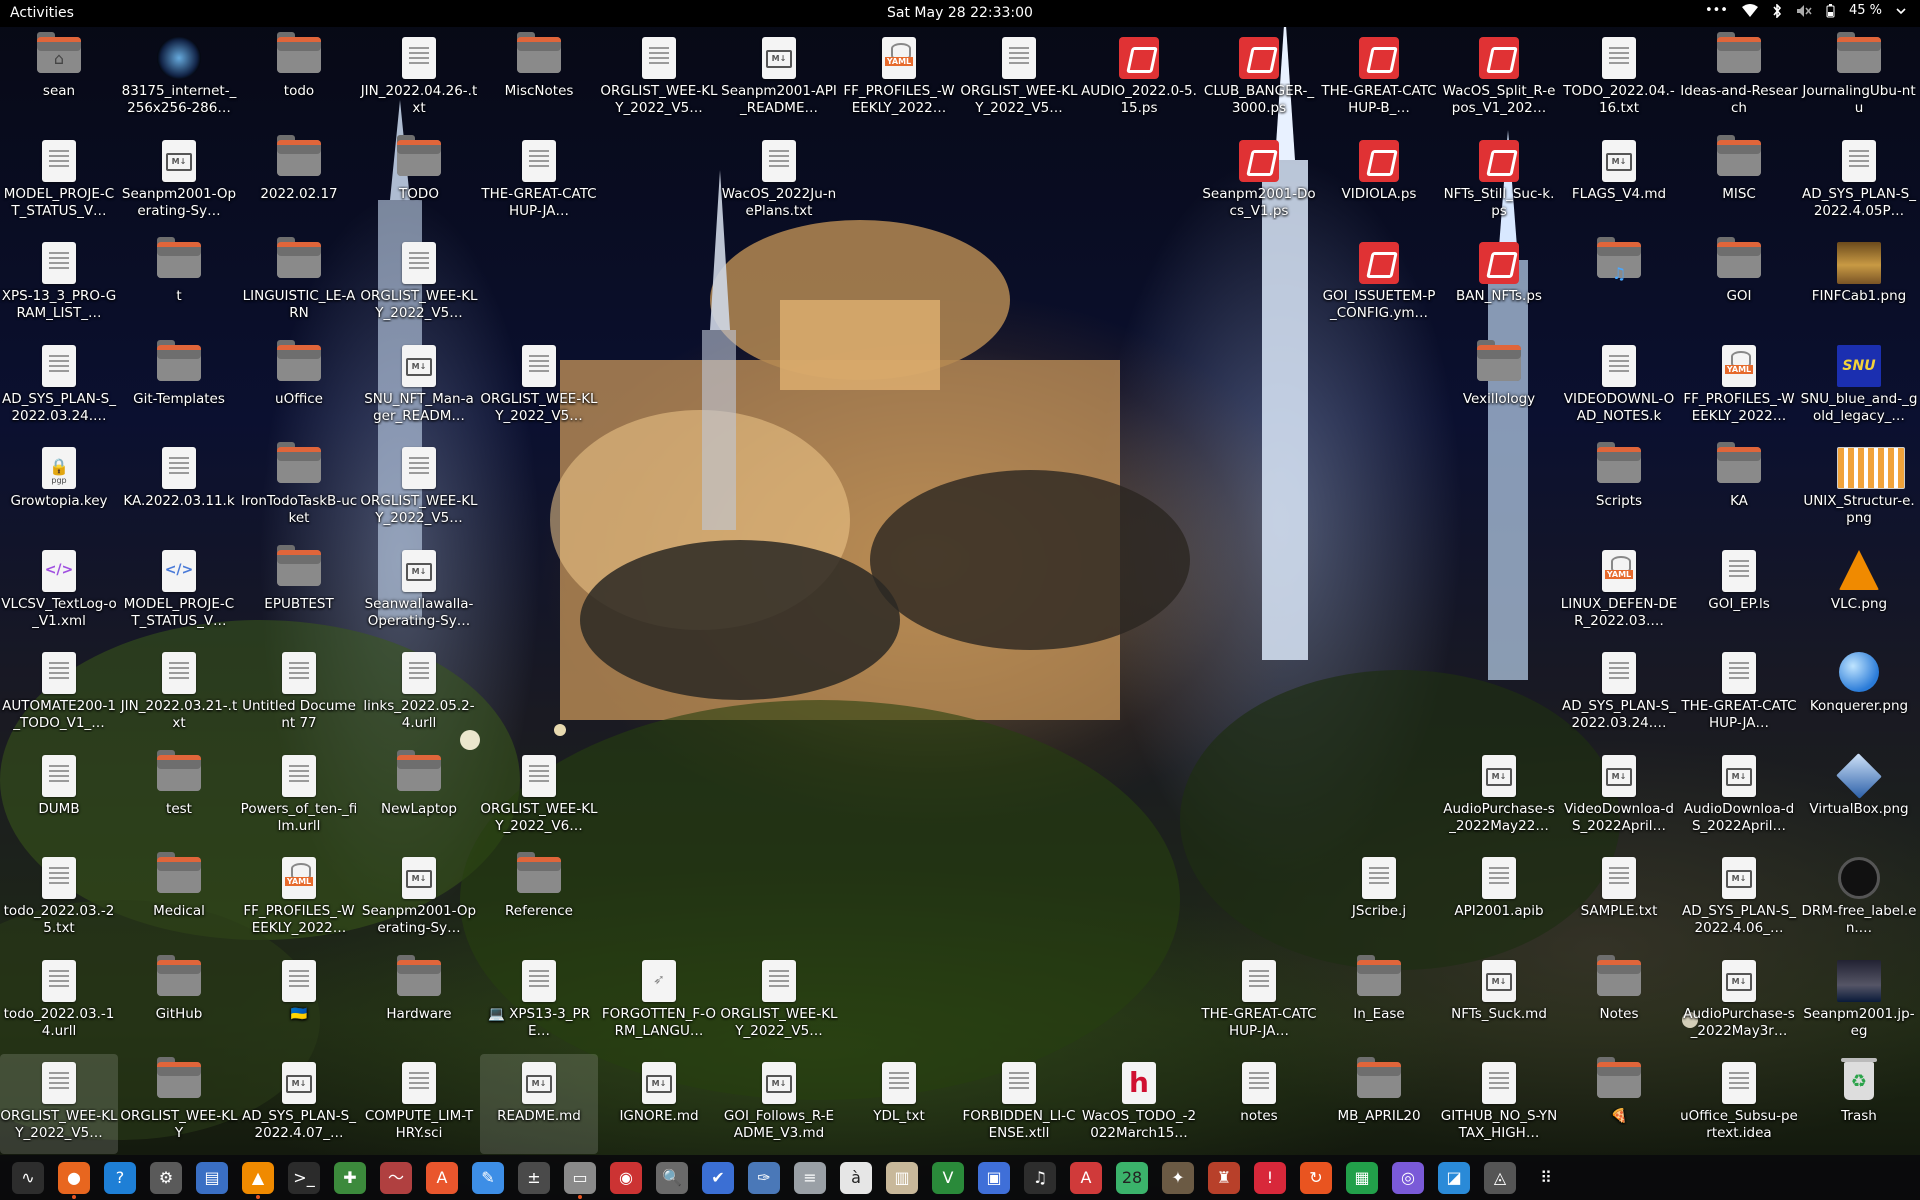  I want to click on desktop-item: ♻ Trash, so click(1859, 1104).